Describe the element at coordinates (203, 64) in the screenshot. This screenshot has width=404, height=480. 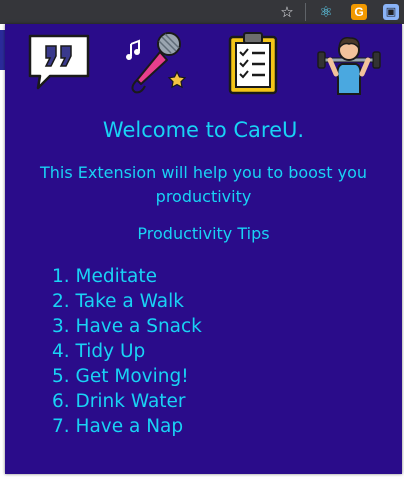
I see `icon-row` at that location.